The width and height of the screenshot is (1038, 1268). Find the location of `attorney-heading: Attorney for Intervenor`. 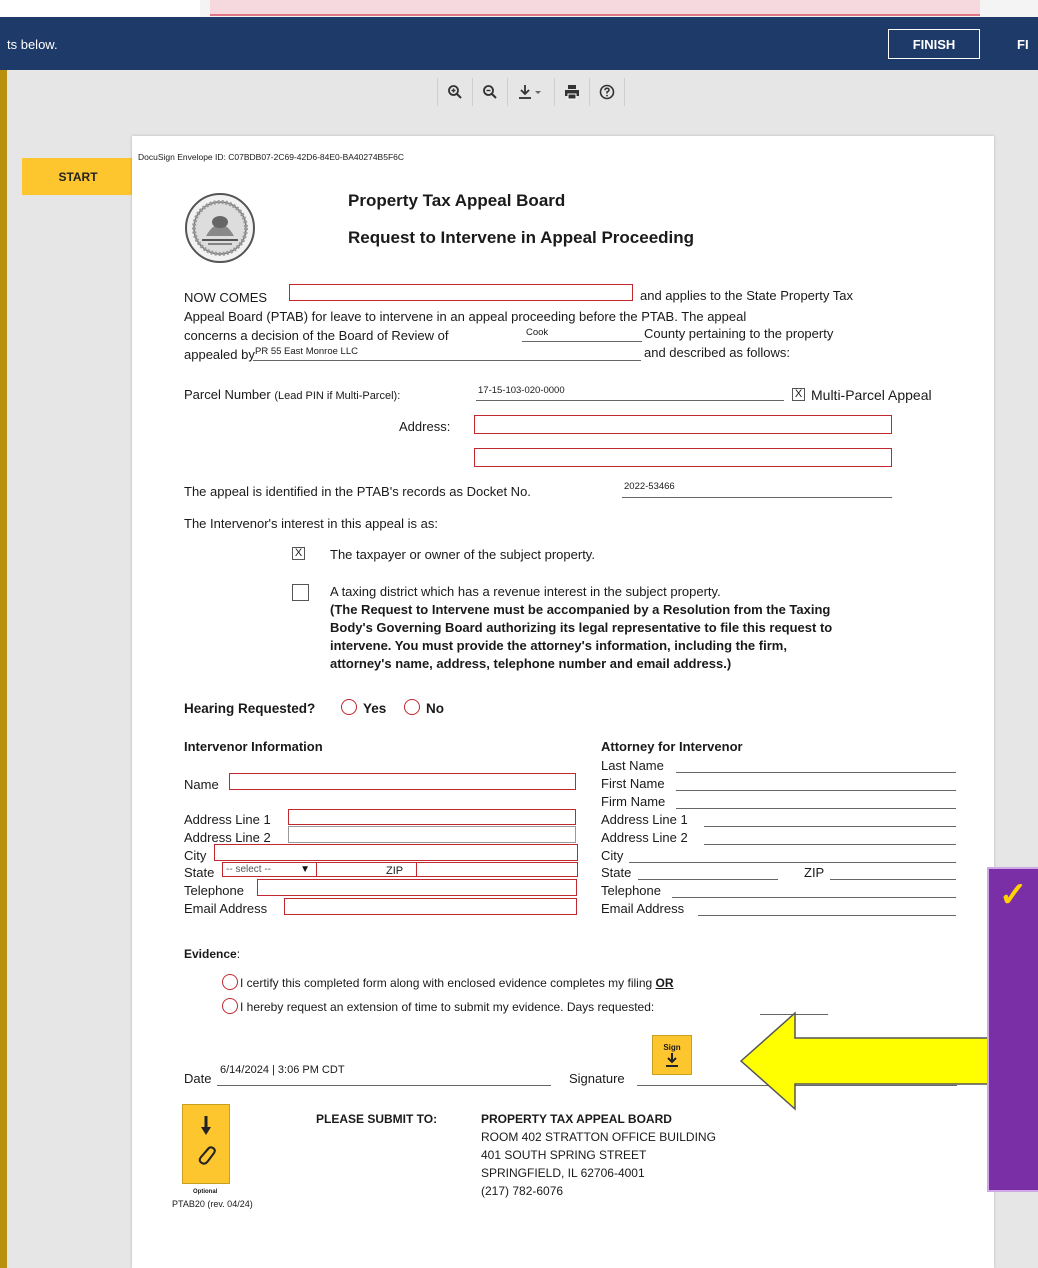

attorney-heading: Attorney for Intervenor is located at coordinates (672, 746).